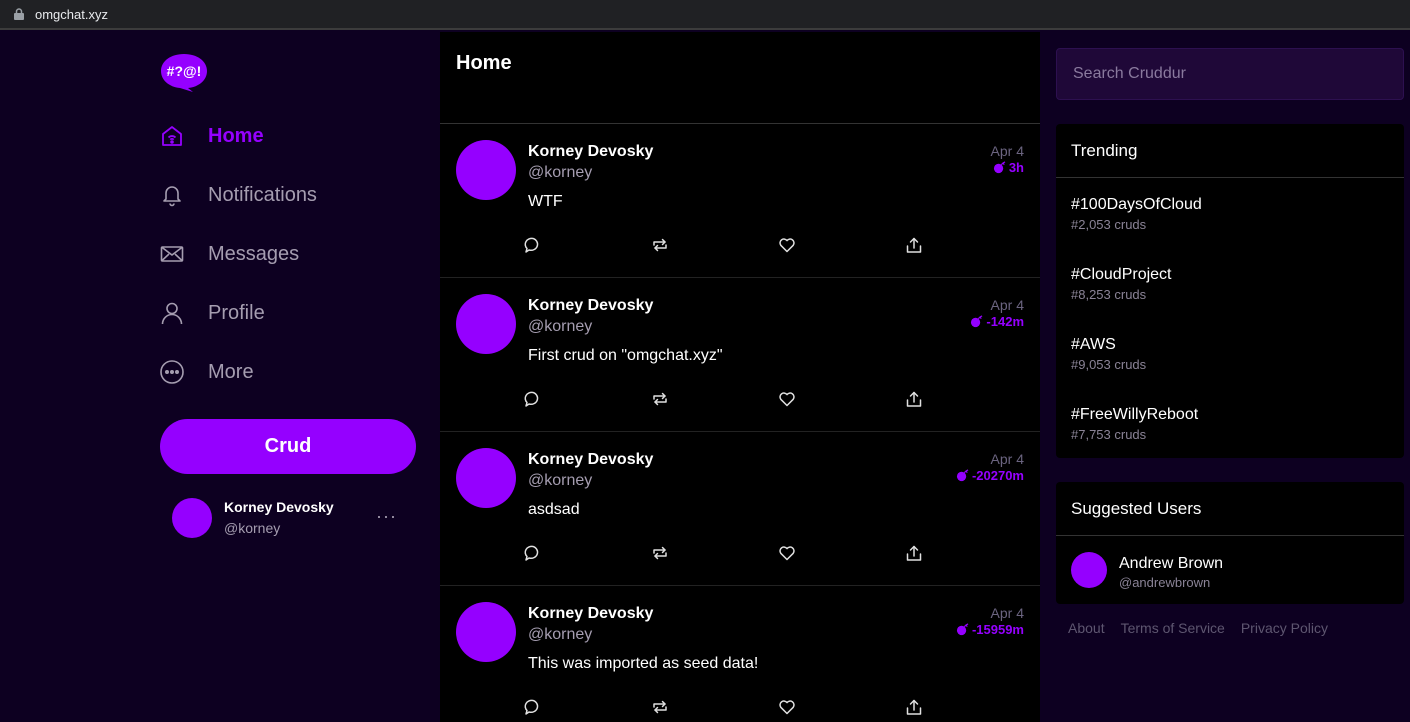  Describe the element at coordinates (236, 135) in the screenshot. I see `nav-label-home: Home` at that location.